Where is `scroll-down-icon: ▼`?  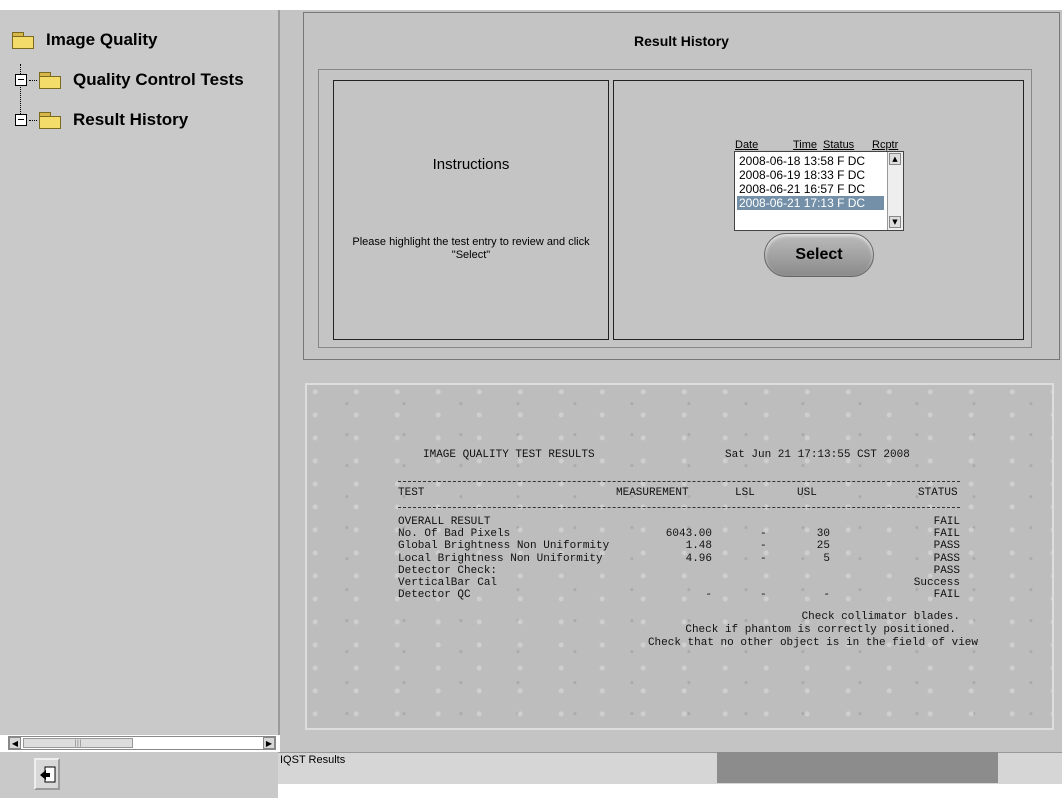 scroll-down-icon: ▼ is located at coordinates (895, 222).